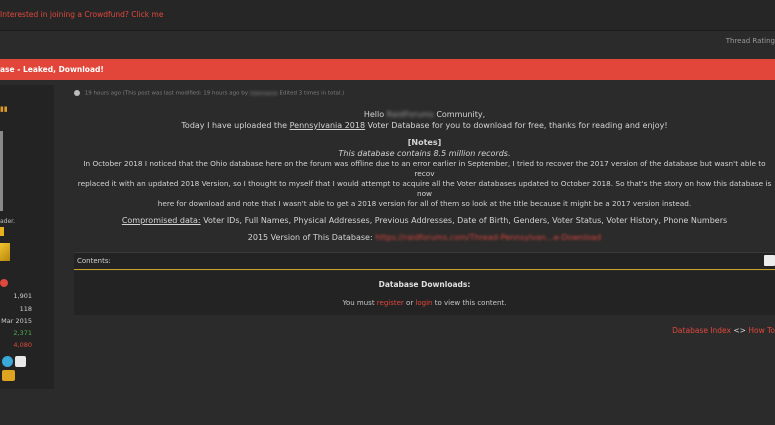 This screenshot has height=425, width=775. What do you see at coordinates (701, 330) in the screenshot?
I see `database-index-link: Database Index` at bounding box center [701, 330].